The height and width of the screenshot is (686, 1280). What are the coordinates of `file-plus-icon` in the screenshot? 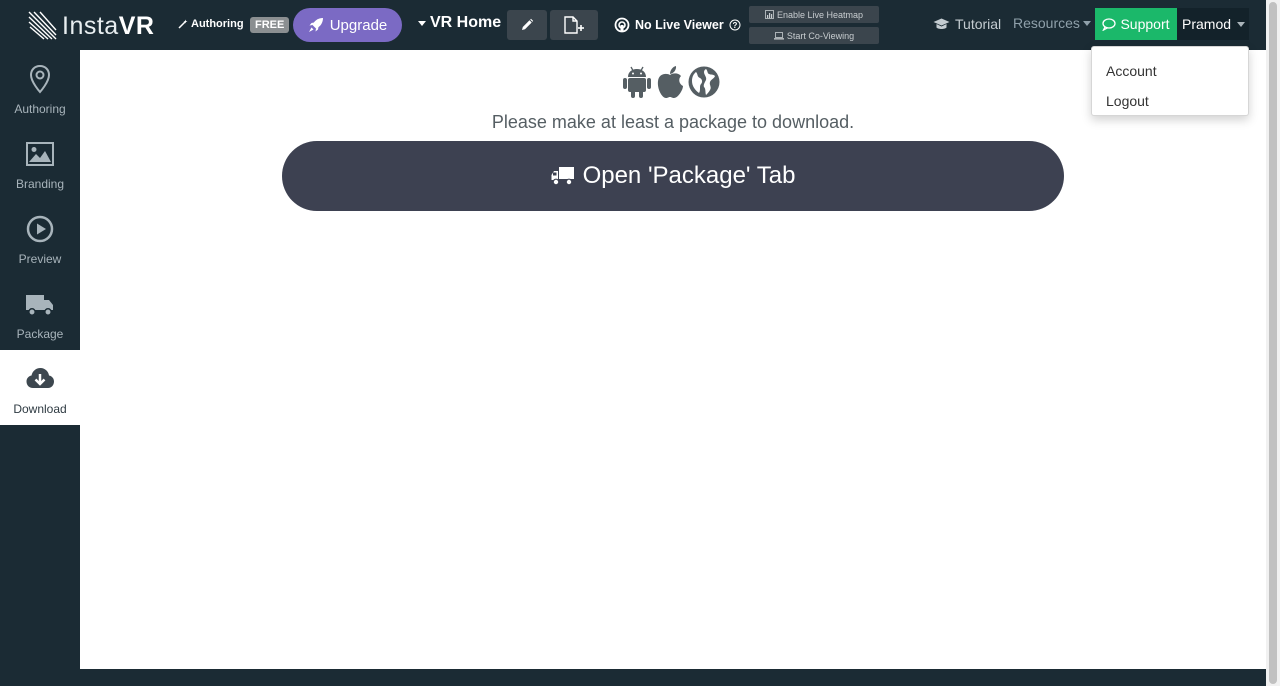 It's located at (574, 25).